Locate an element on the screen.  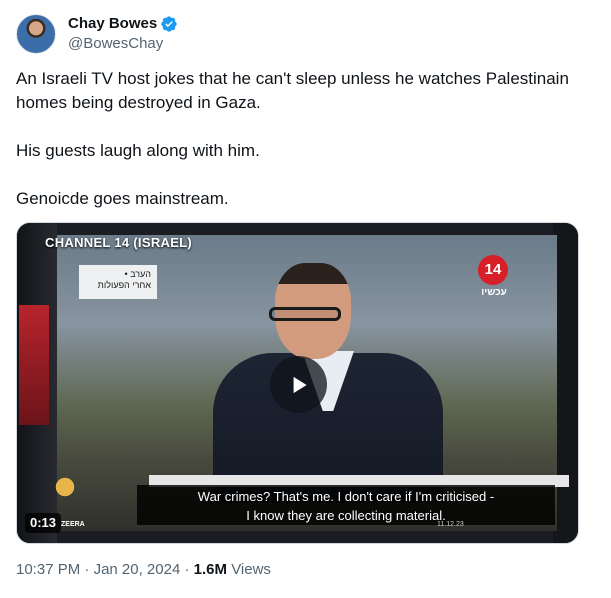
ticker-date: 11.12.23 is located at coordinates (450, 524).